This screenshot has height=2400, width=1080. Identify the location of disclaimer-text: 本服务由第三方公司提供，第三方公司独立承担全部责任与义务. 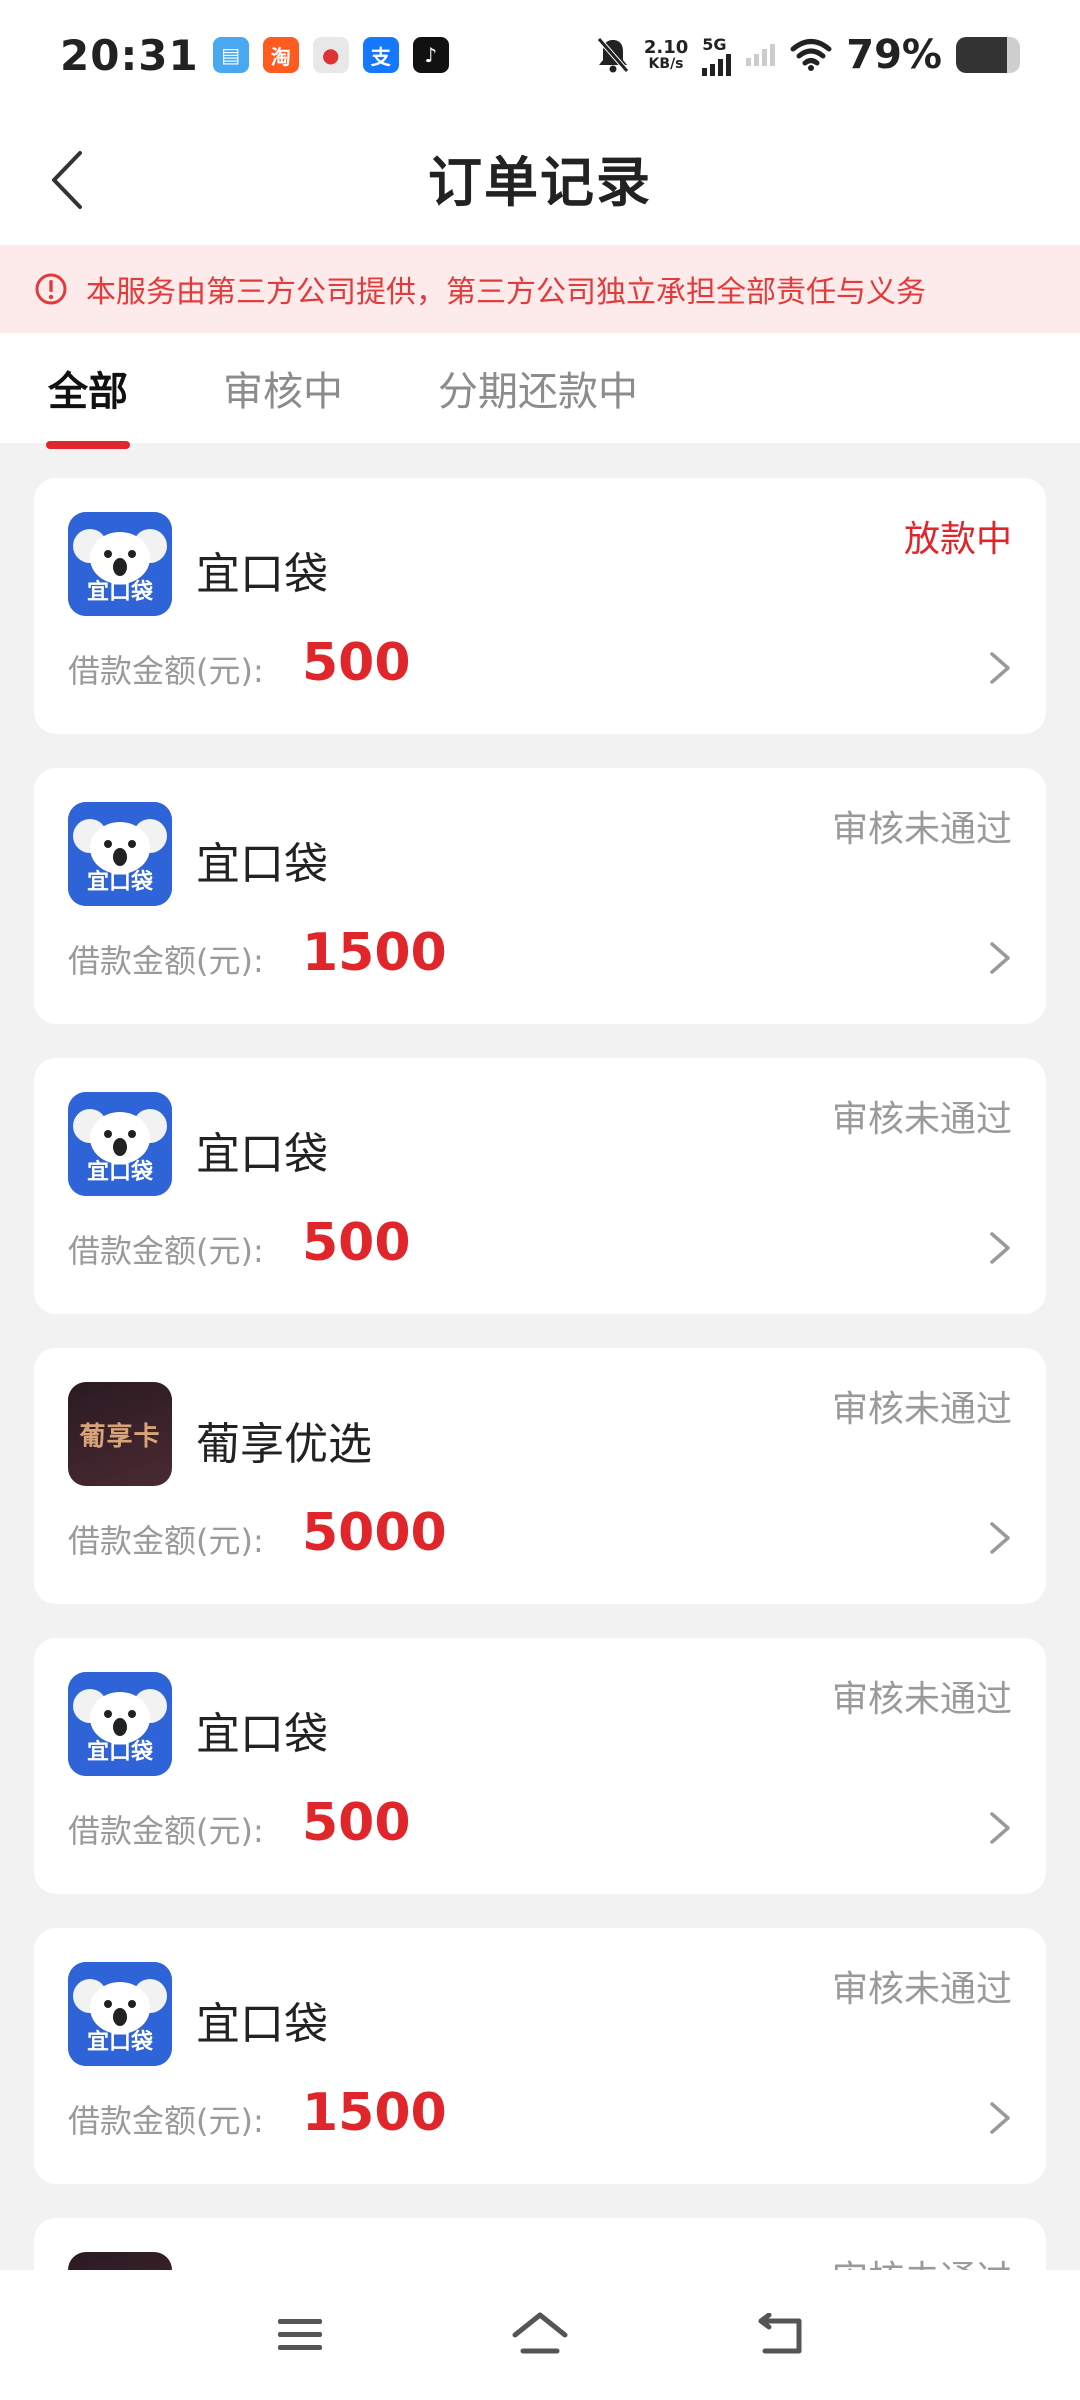
(506, 292).